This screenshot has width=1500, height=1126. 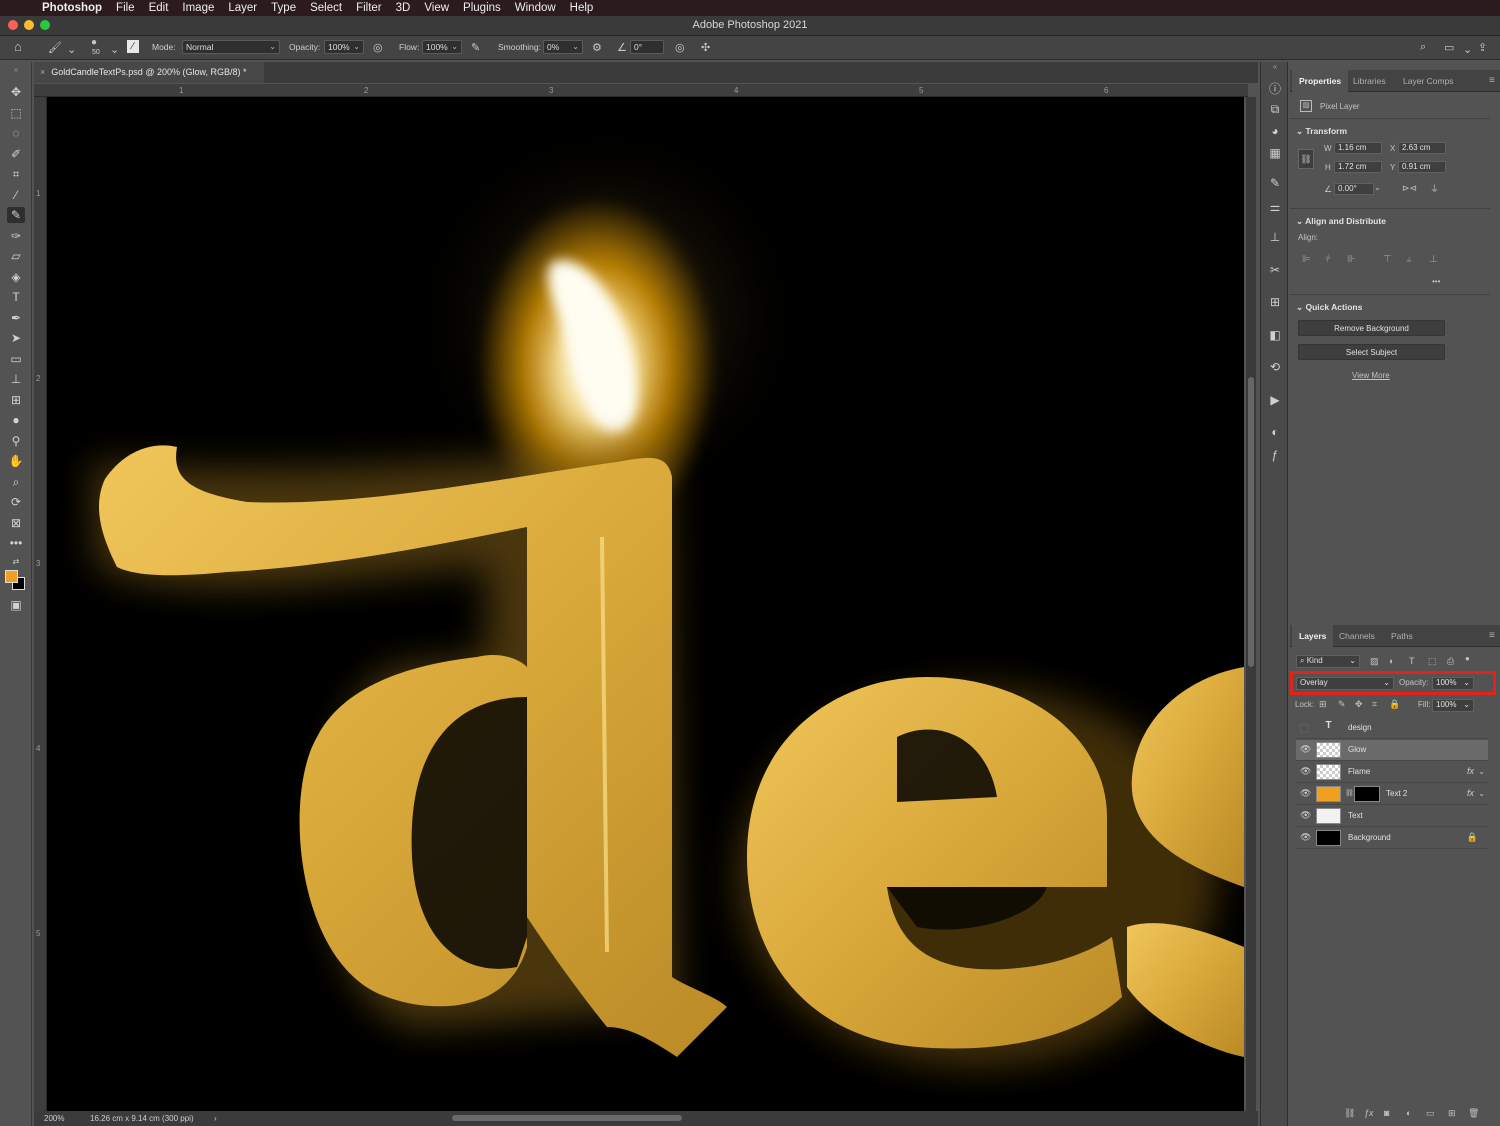 I want to click on align-middle-icon: ⫨, so click(x=1409, y=259).